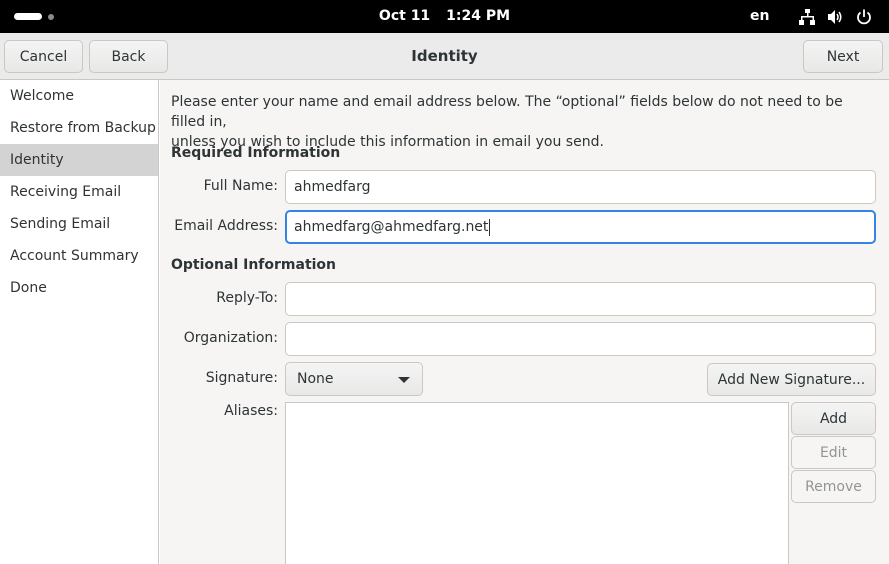  What do you see at coordinates (444, 16) in the screenshot?
I see `system-top-bar: Oct 11 1:24 PM en` at bounding box center [444, 16].